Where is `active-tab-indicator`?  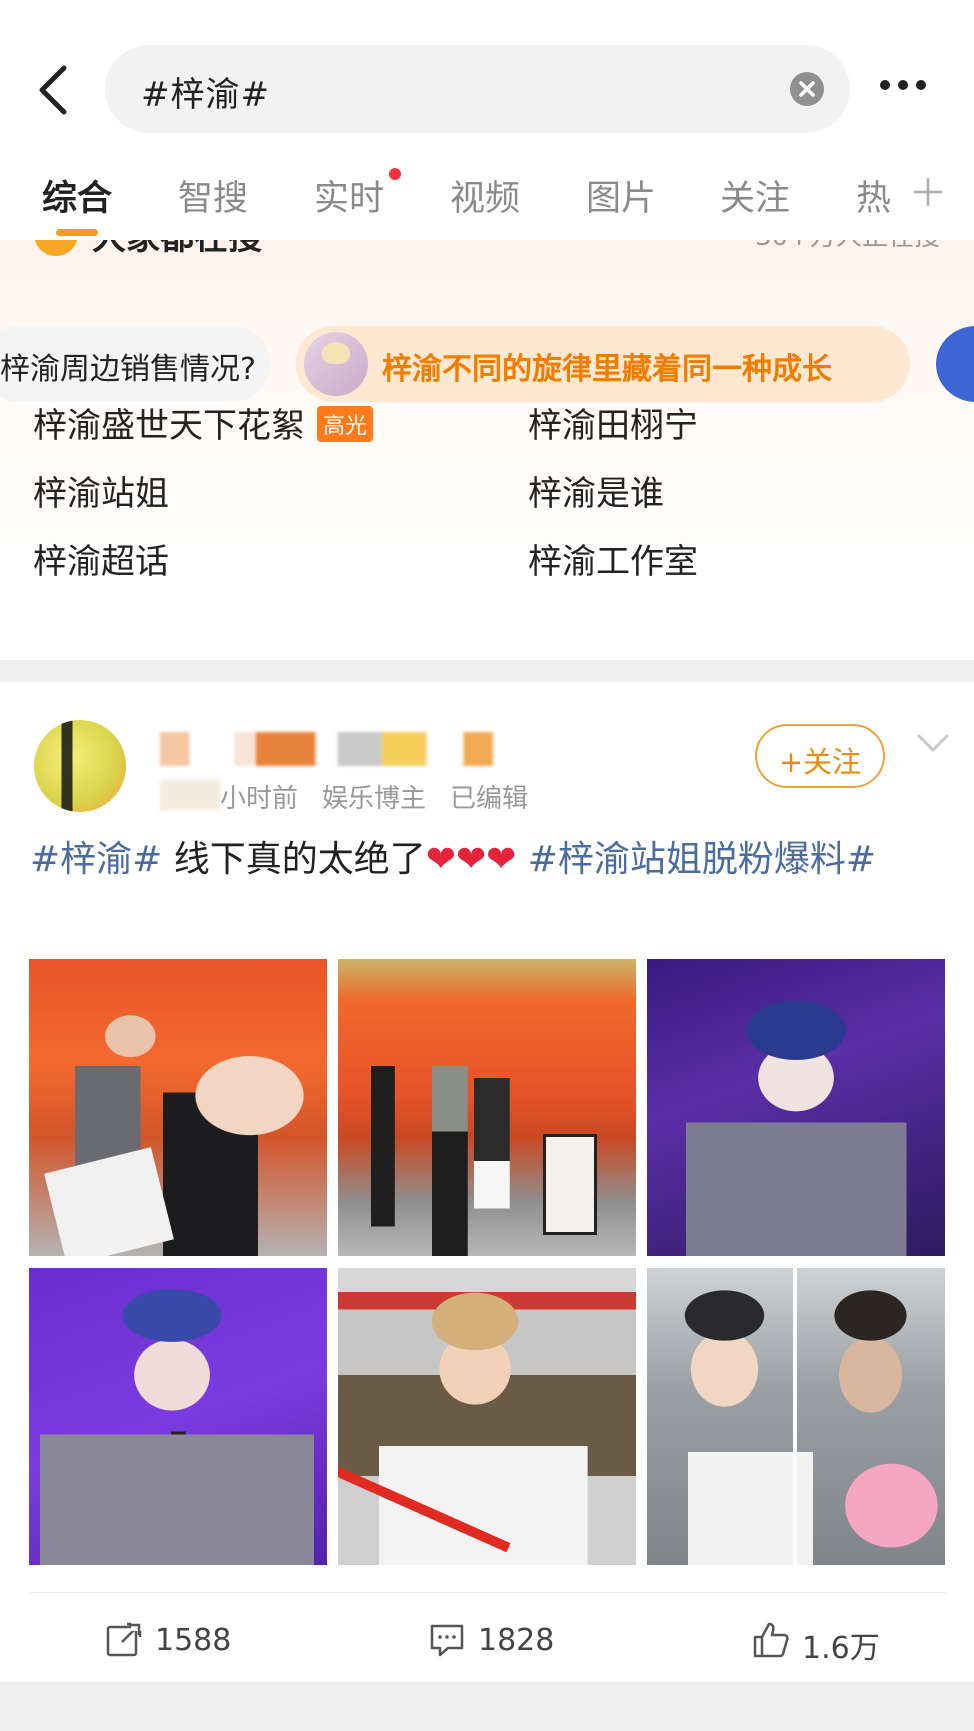 active-tab-indicator is located at coordinates (77, 232).